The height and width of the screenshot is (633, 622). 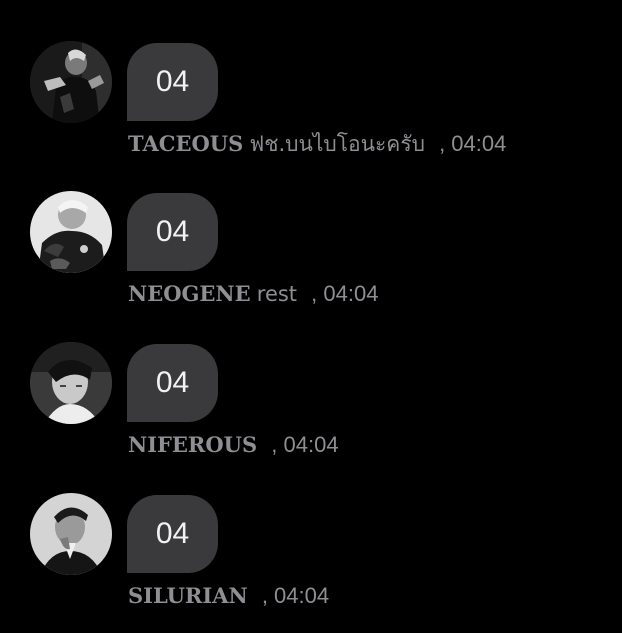 I want to click on sender-status: ฟช.บนไบโอนะครับ, so click(x=337, y=144).